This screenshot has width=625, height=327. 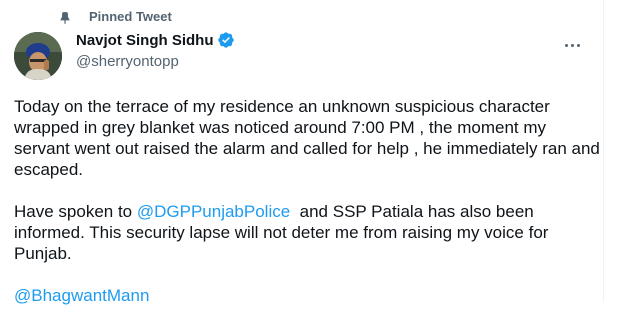 I want to click on timeline-border, so click(x=603, y=151).